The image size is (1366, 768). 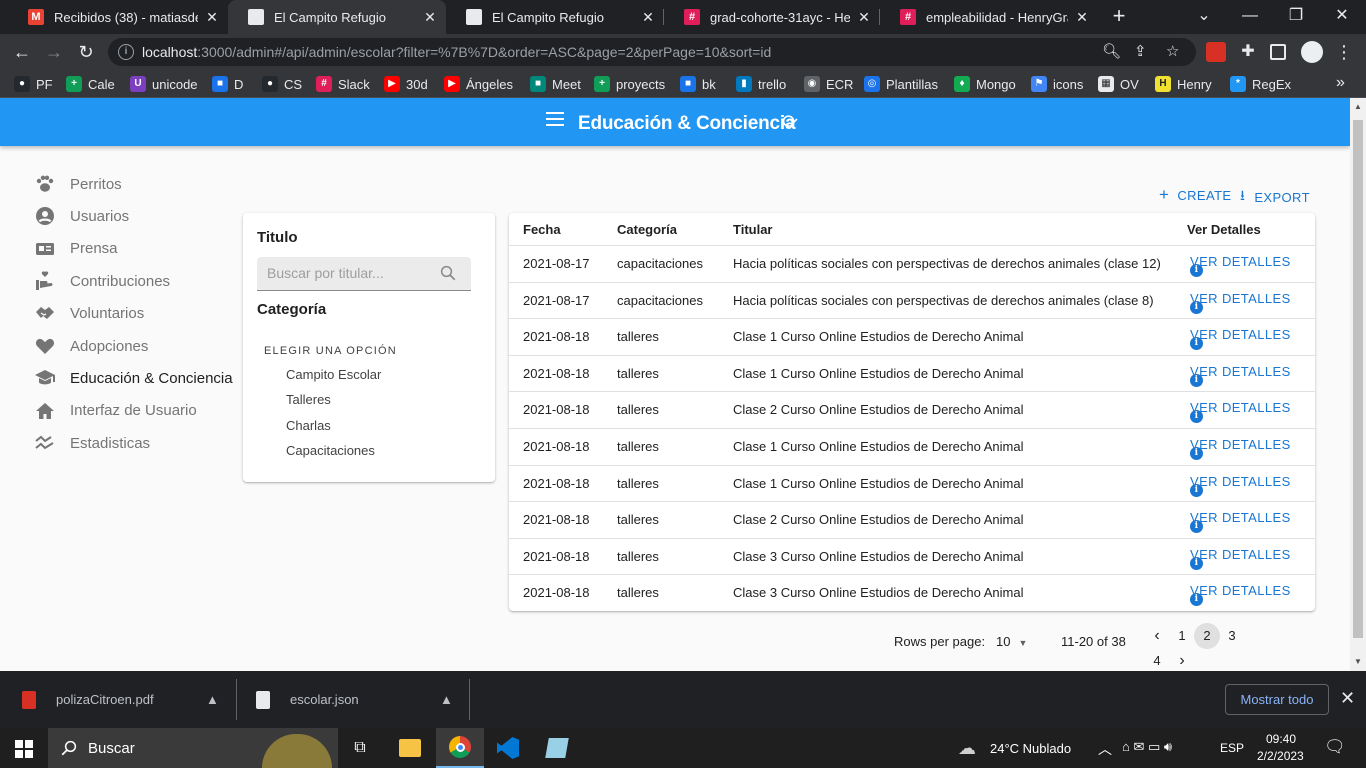 I want to click on page-number-button: 4, so click(x=1157, y=659).